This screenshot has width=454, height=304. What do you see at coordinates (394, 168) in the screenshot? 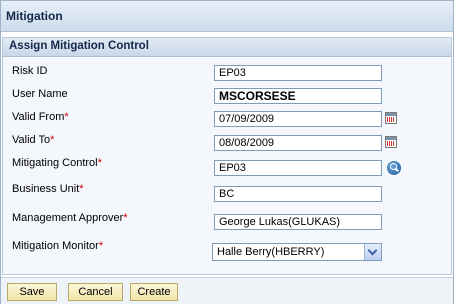
I see `search-icon` at bounding box center [394, 168].